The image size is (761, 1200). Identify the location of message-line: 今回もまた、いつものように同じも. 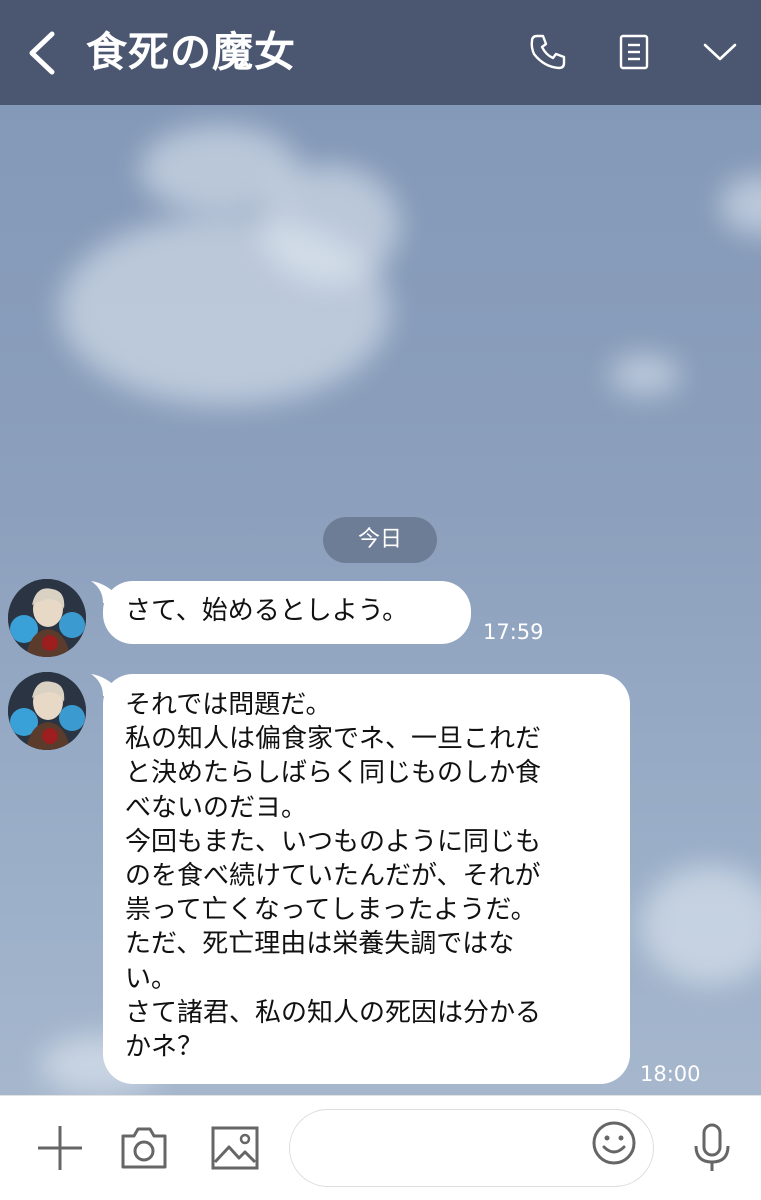
(333, 841).